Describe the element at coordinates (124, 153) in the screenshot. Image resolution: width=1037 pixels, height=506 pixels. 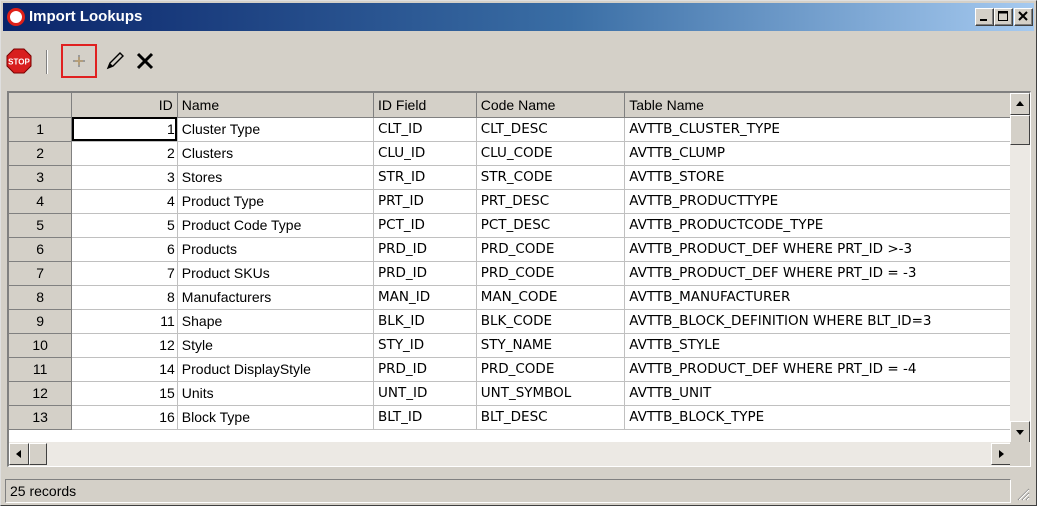
I see `id-cell: 2` at that location.